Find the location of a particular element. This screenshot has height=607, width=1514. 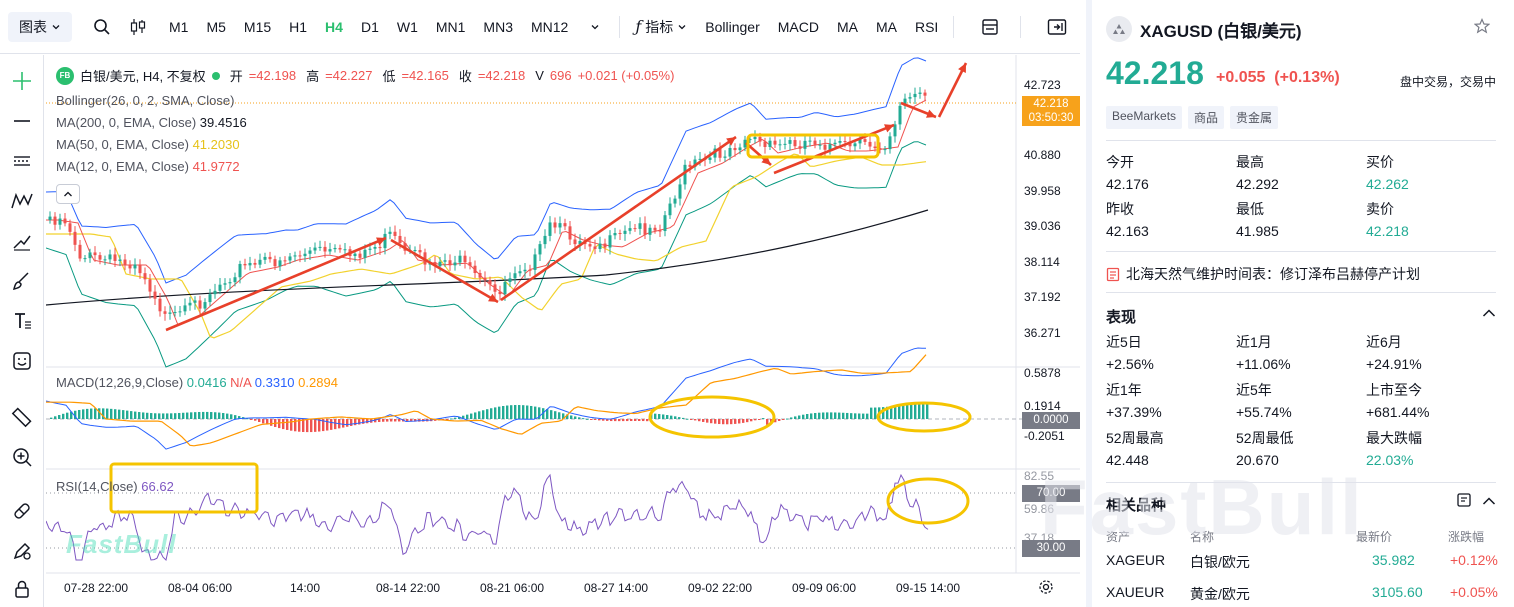

commodity-icon is located at coordinates (1119, 29).